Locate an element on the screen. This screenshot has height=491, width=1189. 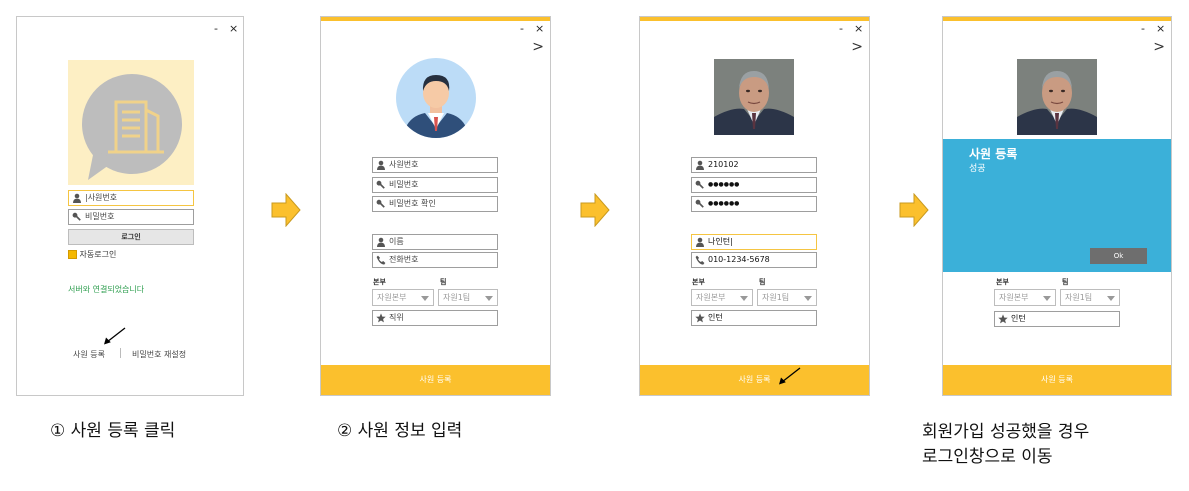
company-logo is located at coordinates (131, 122).